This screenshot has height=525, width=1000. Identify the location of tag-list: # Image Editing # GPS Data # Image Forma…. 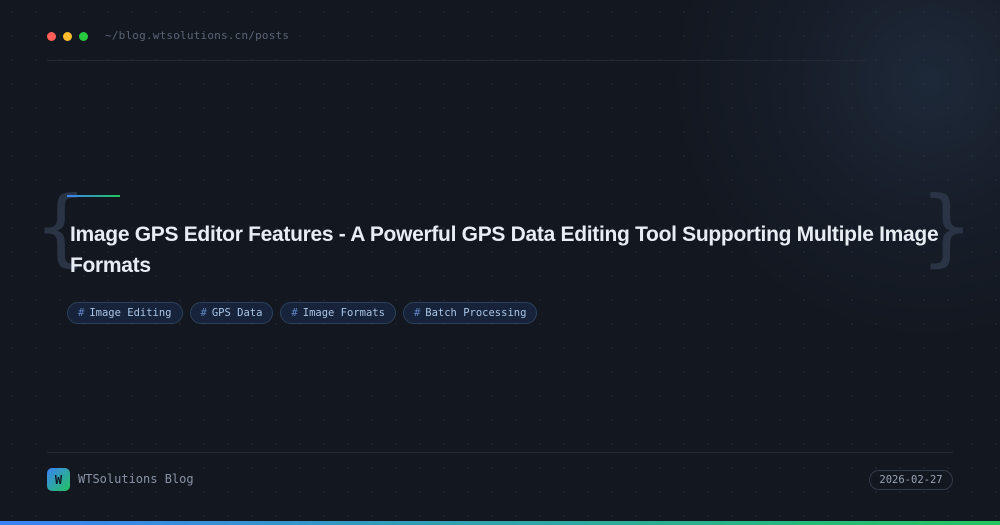
(302, 313).